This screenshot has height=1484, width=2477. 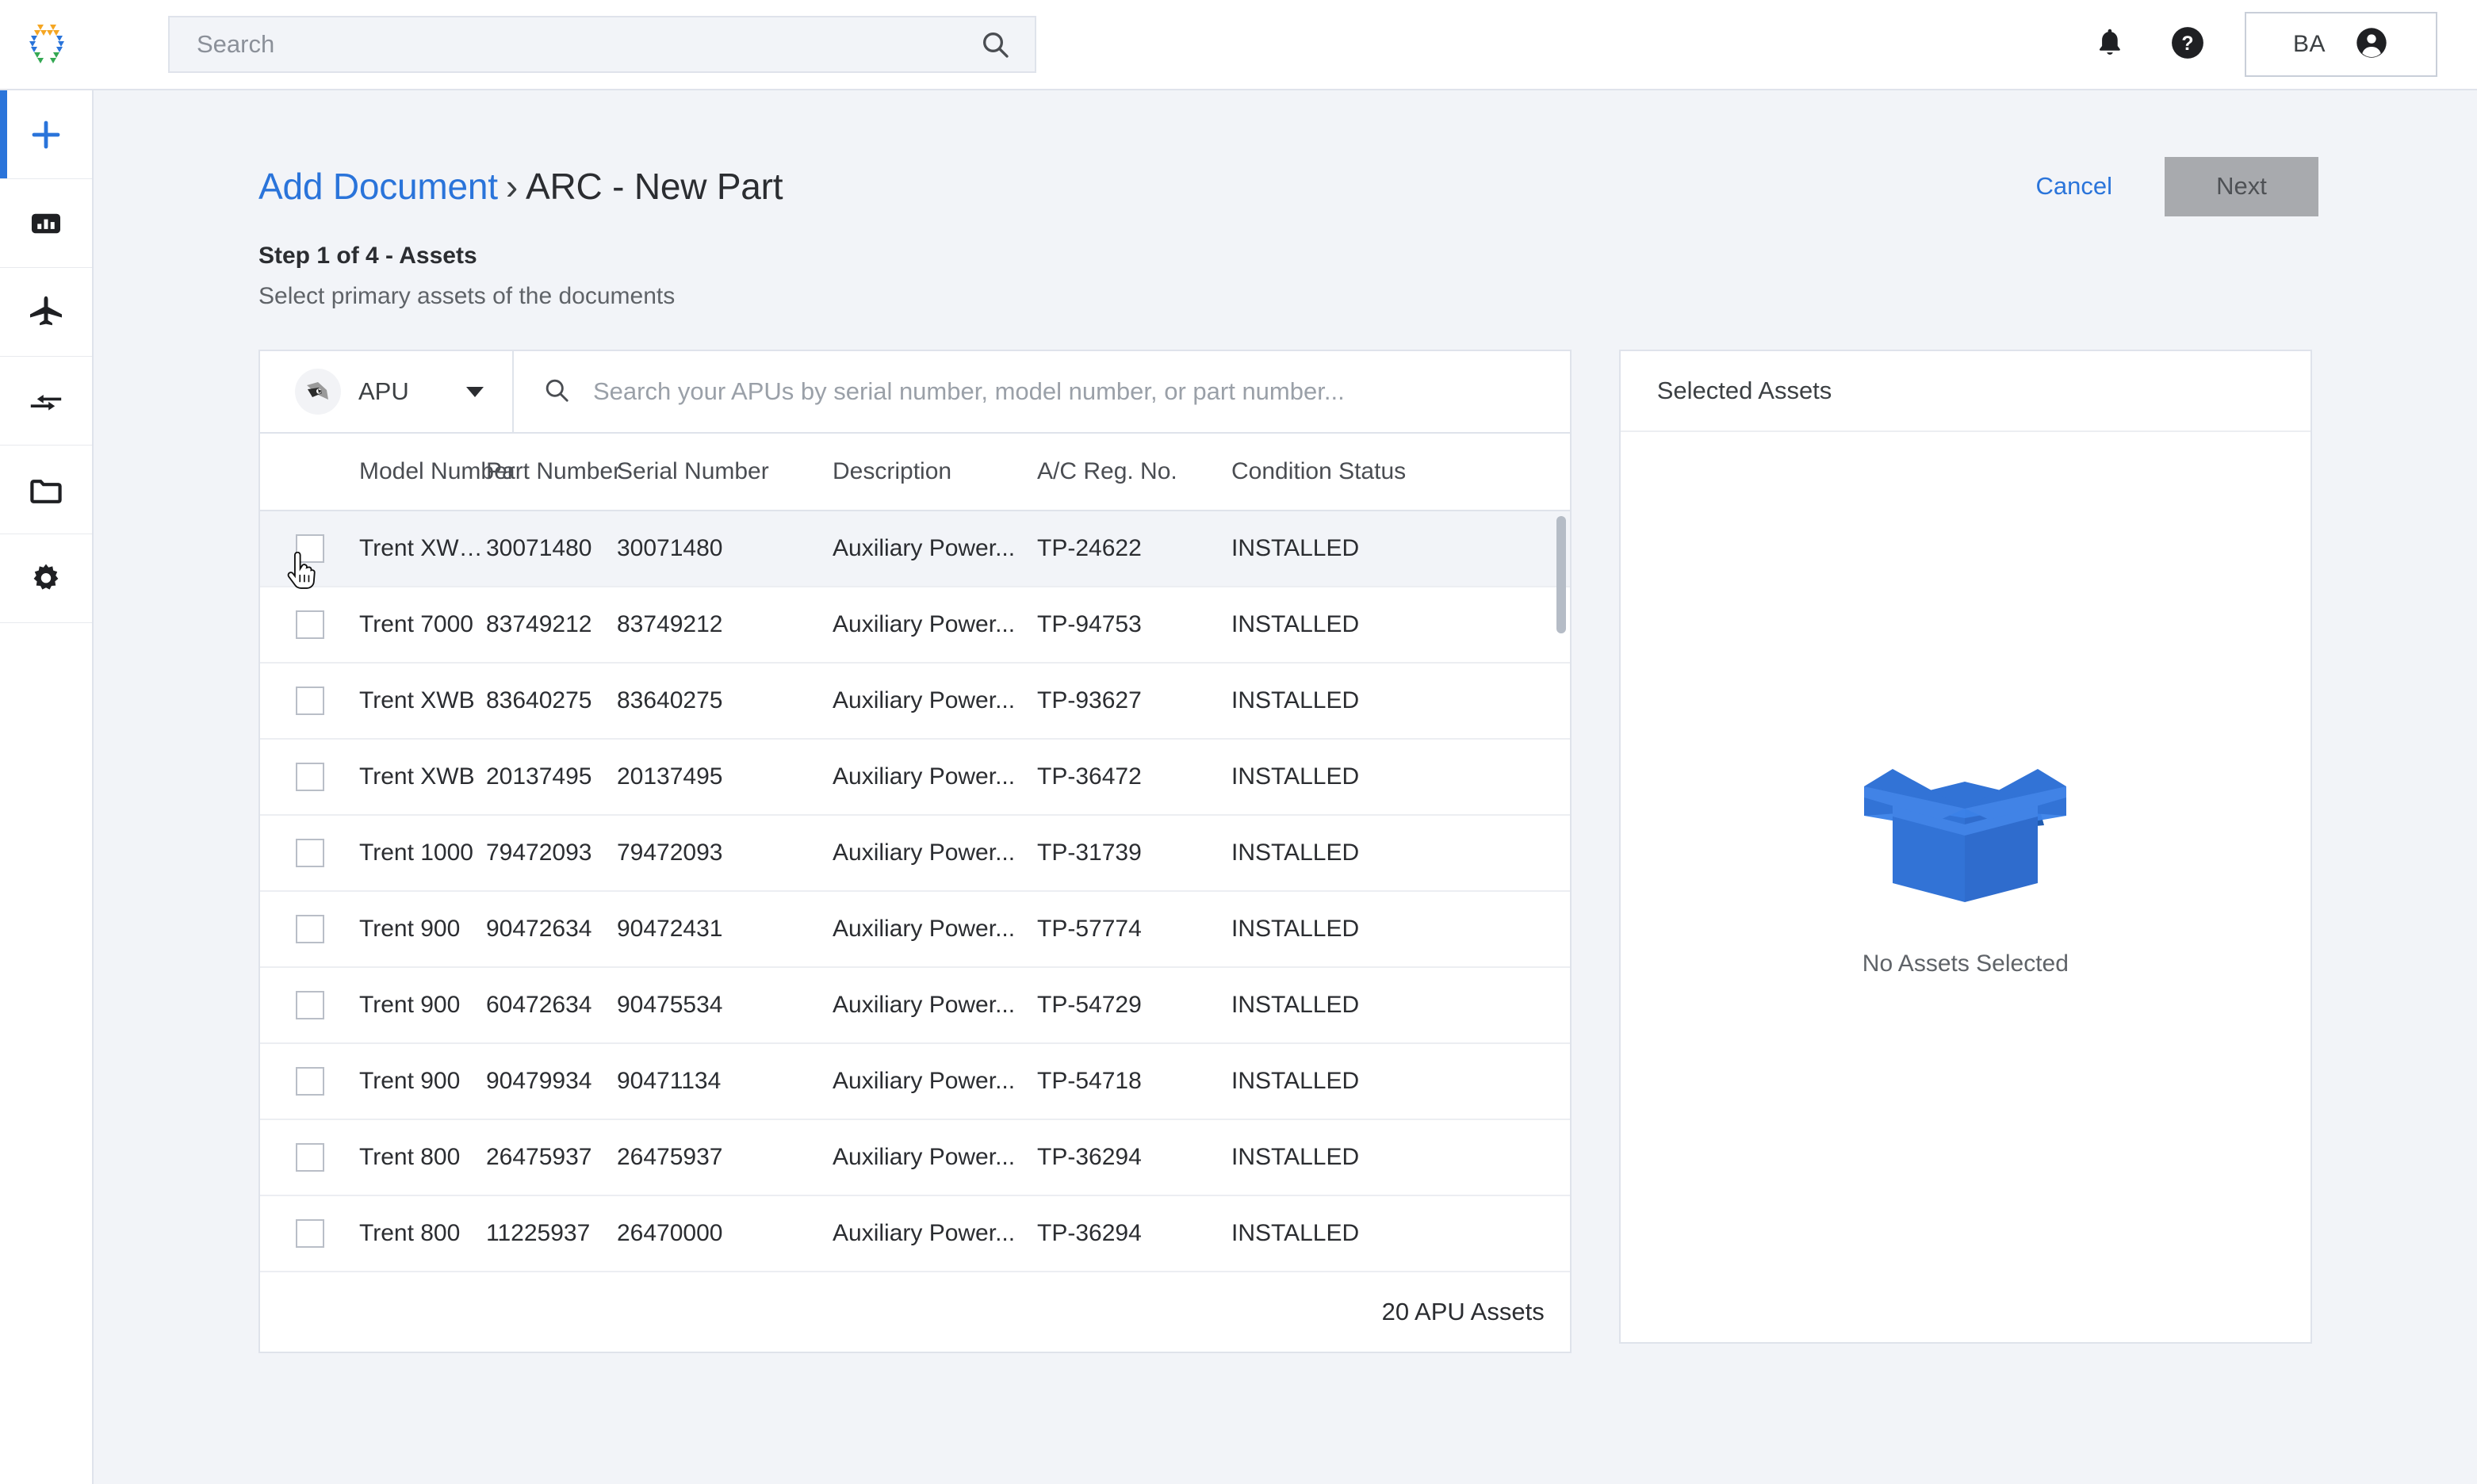 What do you see at coordinates (1089, 1005) in the screenshot?
I see `cell-ac-reg-no: TP-54729` at bounding box center [1089, 1005].